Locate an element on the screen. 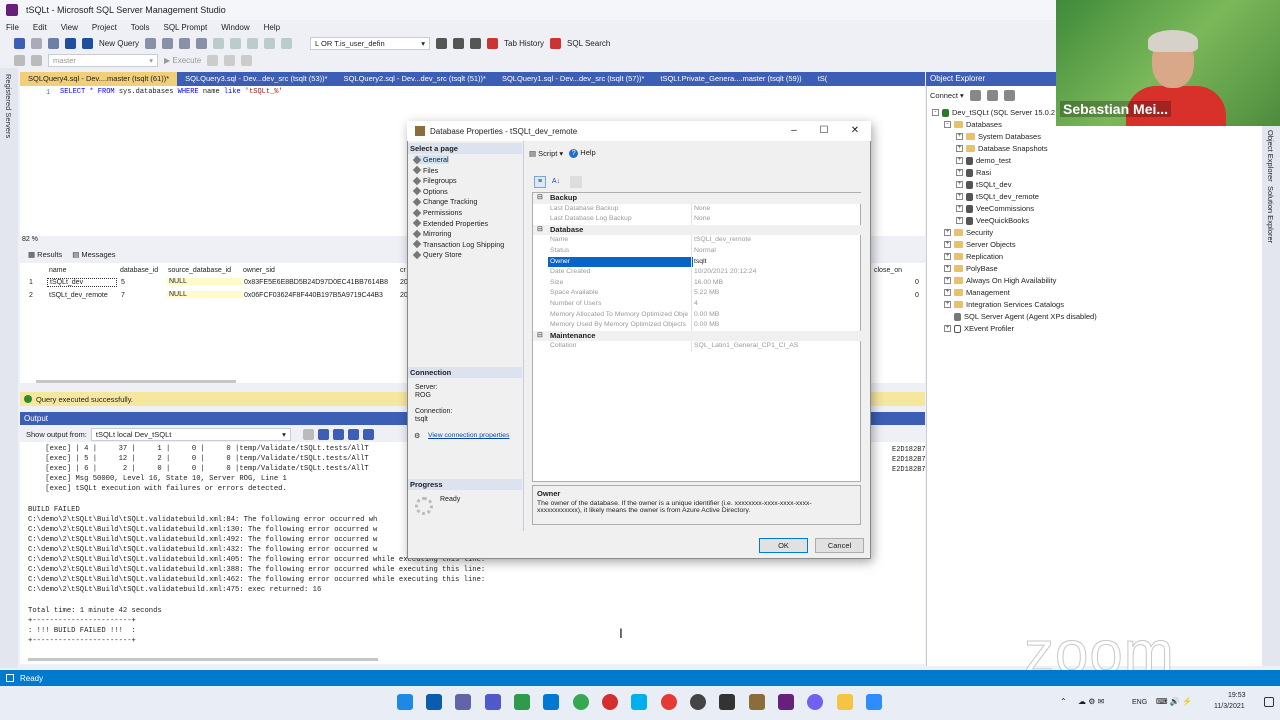 The width and height of the screenshot is (1280, 720). change-connection-icon is located at coordinates (36, 60).